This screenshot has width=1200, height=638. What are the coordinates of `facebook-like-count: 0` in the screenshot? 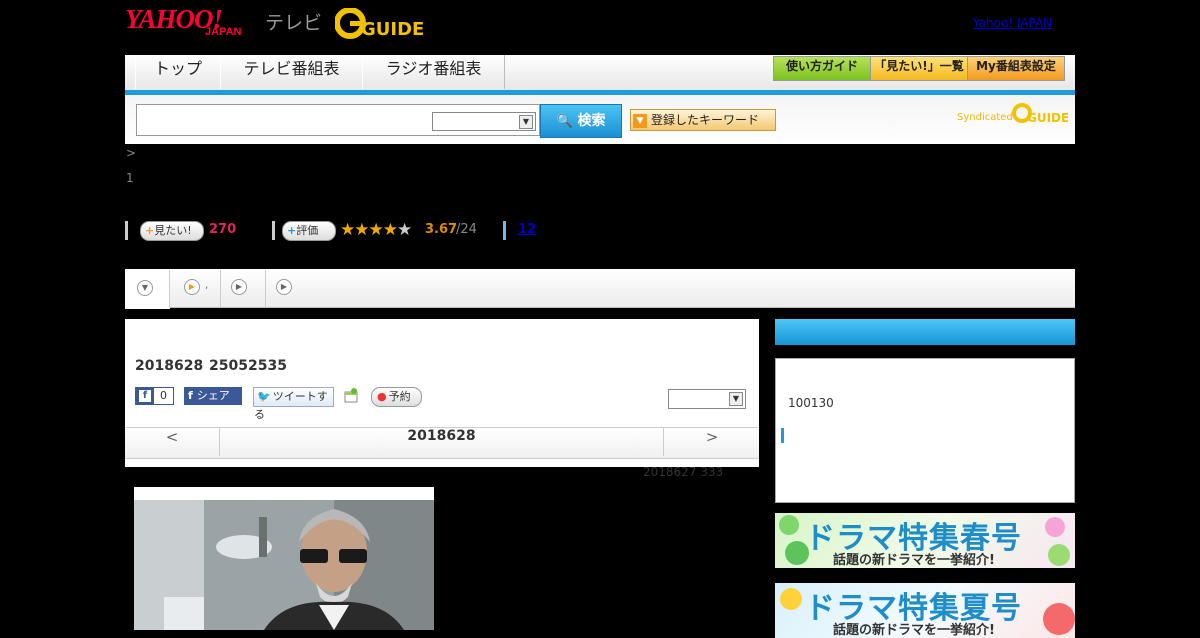 It's located at (163, 396).